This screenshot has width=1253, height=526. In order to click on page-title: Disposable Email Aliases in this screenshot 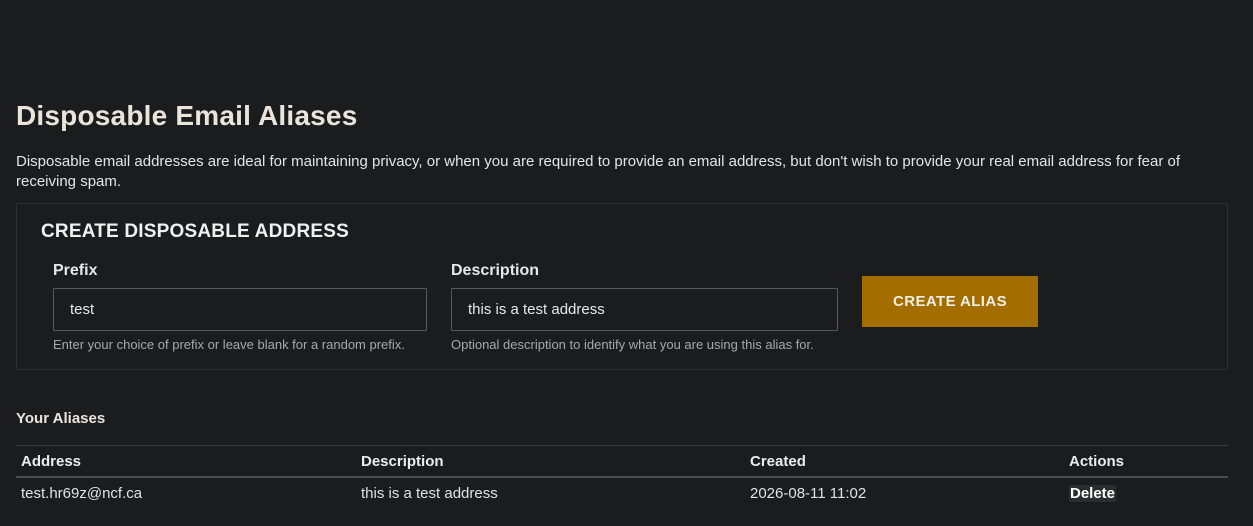, I will do `click(187, 115)`.